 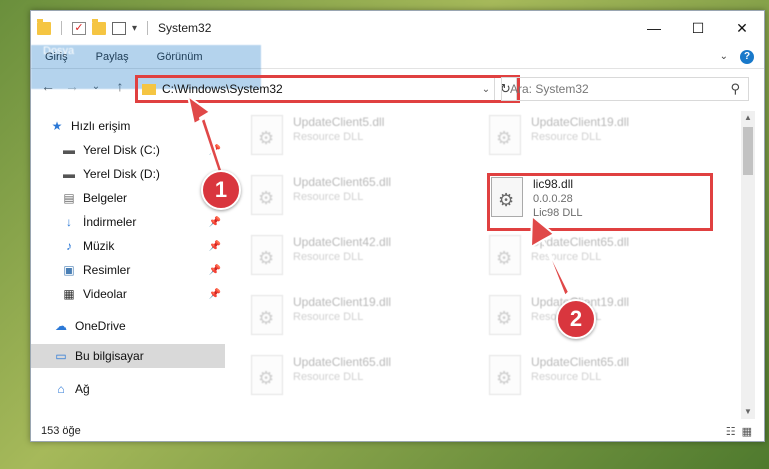 I want to click on address-highlight-box, so click(x=327, y=89).